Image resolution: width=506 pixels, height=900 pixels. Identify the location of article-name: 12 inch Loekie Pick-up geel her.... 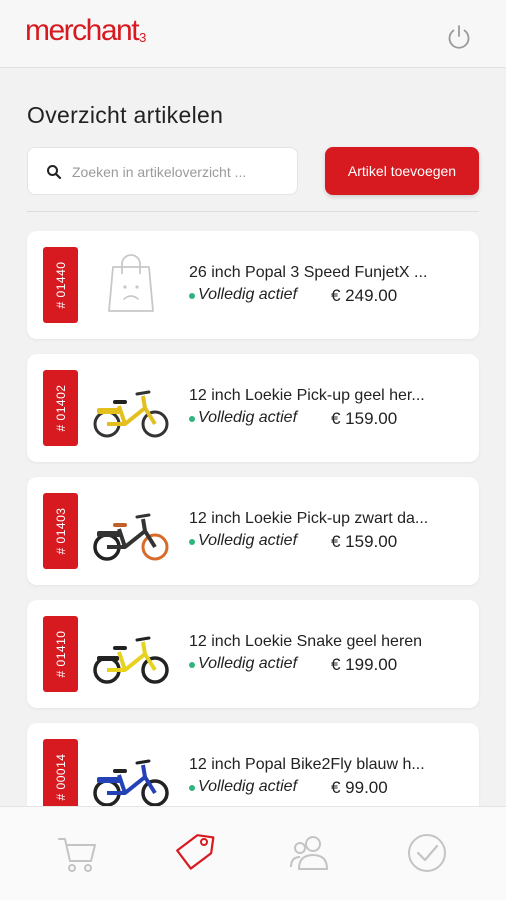
(307, 395).